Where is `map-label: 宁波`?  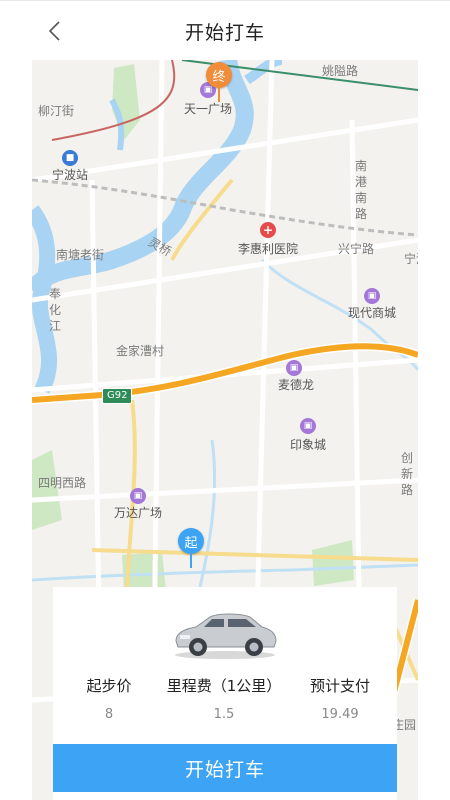
map-label: 宁波 is located at coordinates (411, 259).